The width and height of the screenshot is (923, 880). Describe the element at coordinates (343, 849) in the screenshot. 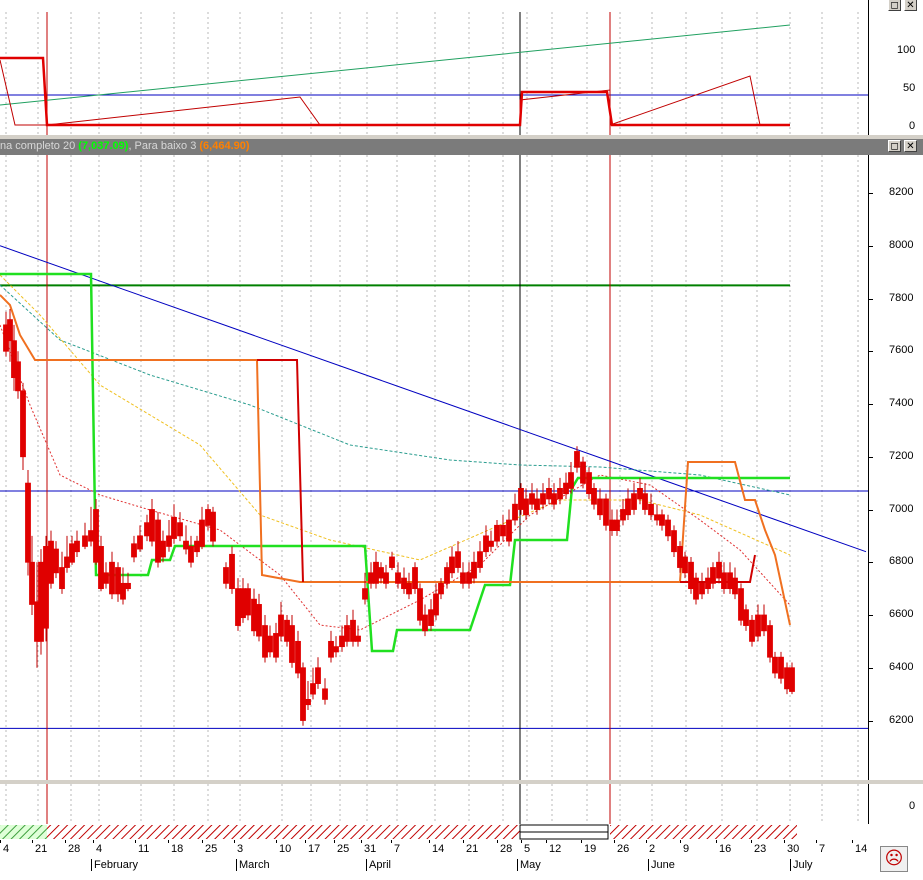

I see `x-day-tick: 25` at that location.